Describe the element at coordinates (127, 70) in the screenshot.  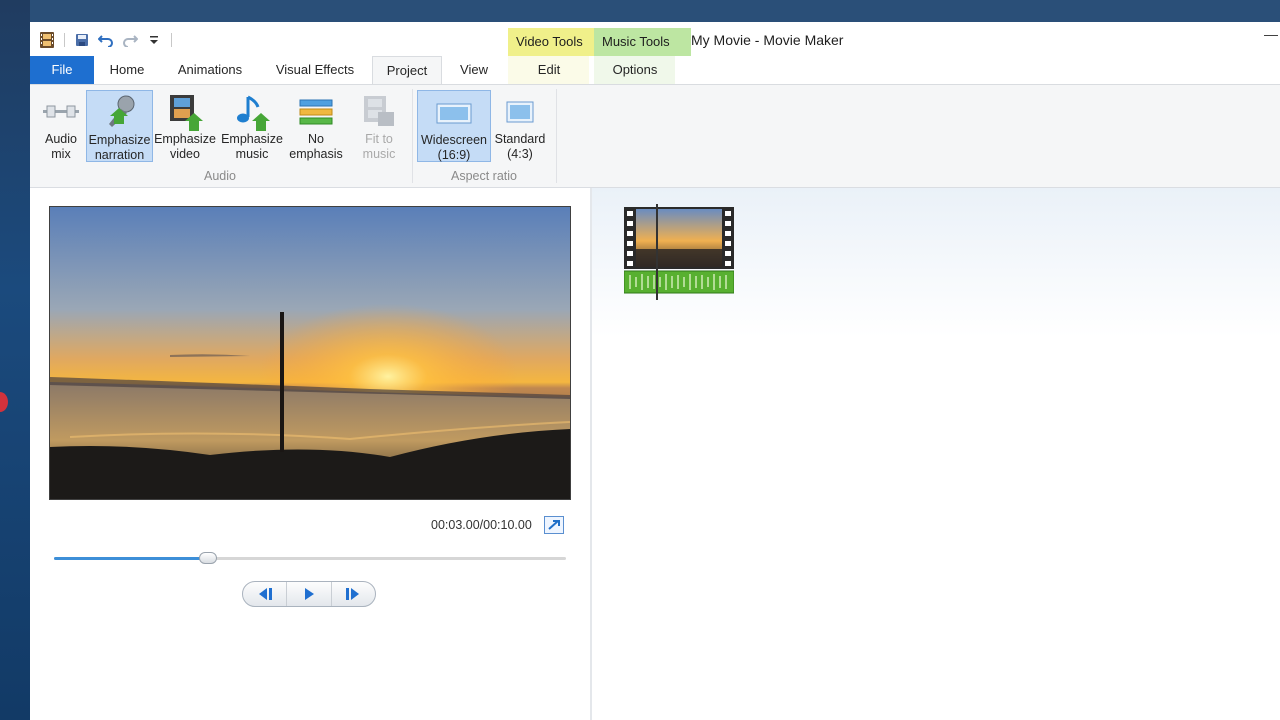
I see `tab-home: Home` at that location.